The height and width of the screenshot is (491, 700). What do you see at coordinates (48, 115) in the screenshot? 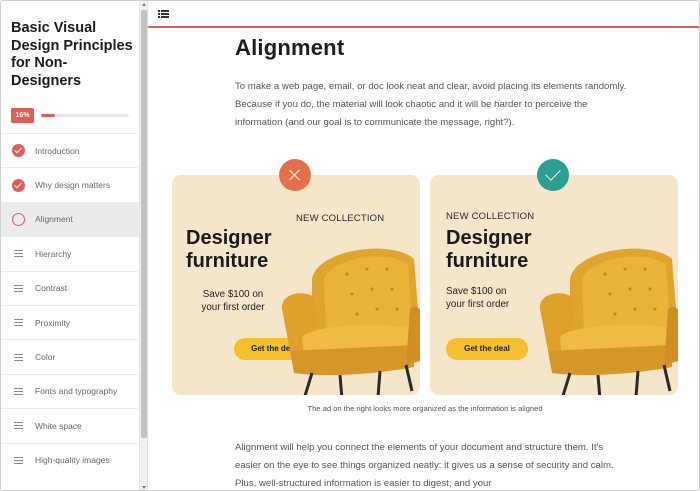
I see `progress-bar-fill` at bounding box center [48, 115].